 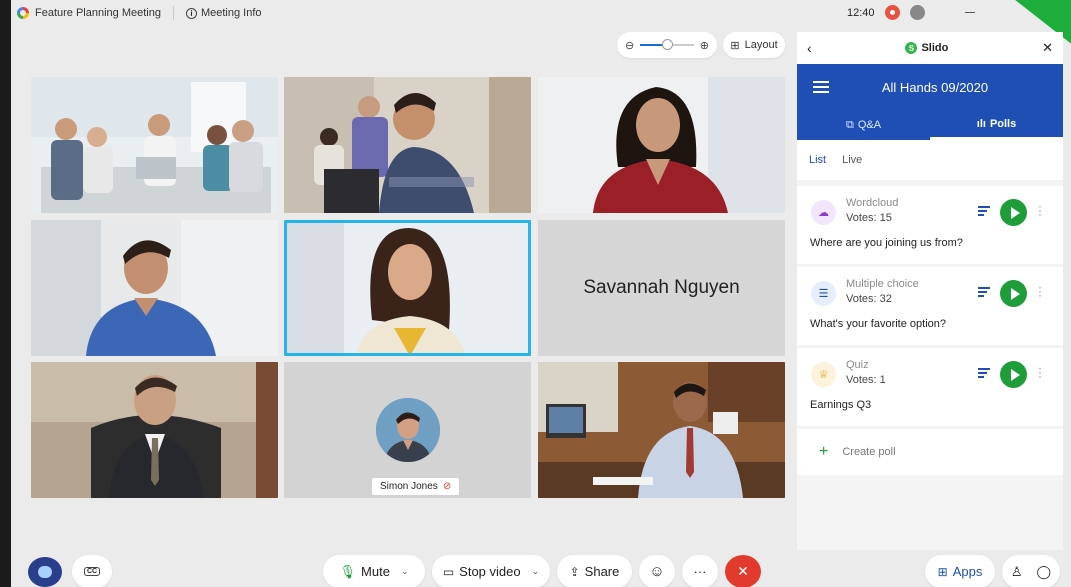 I want to click on participant-name: Simon Jones, so click(x=409, y=486).